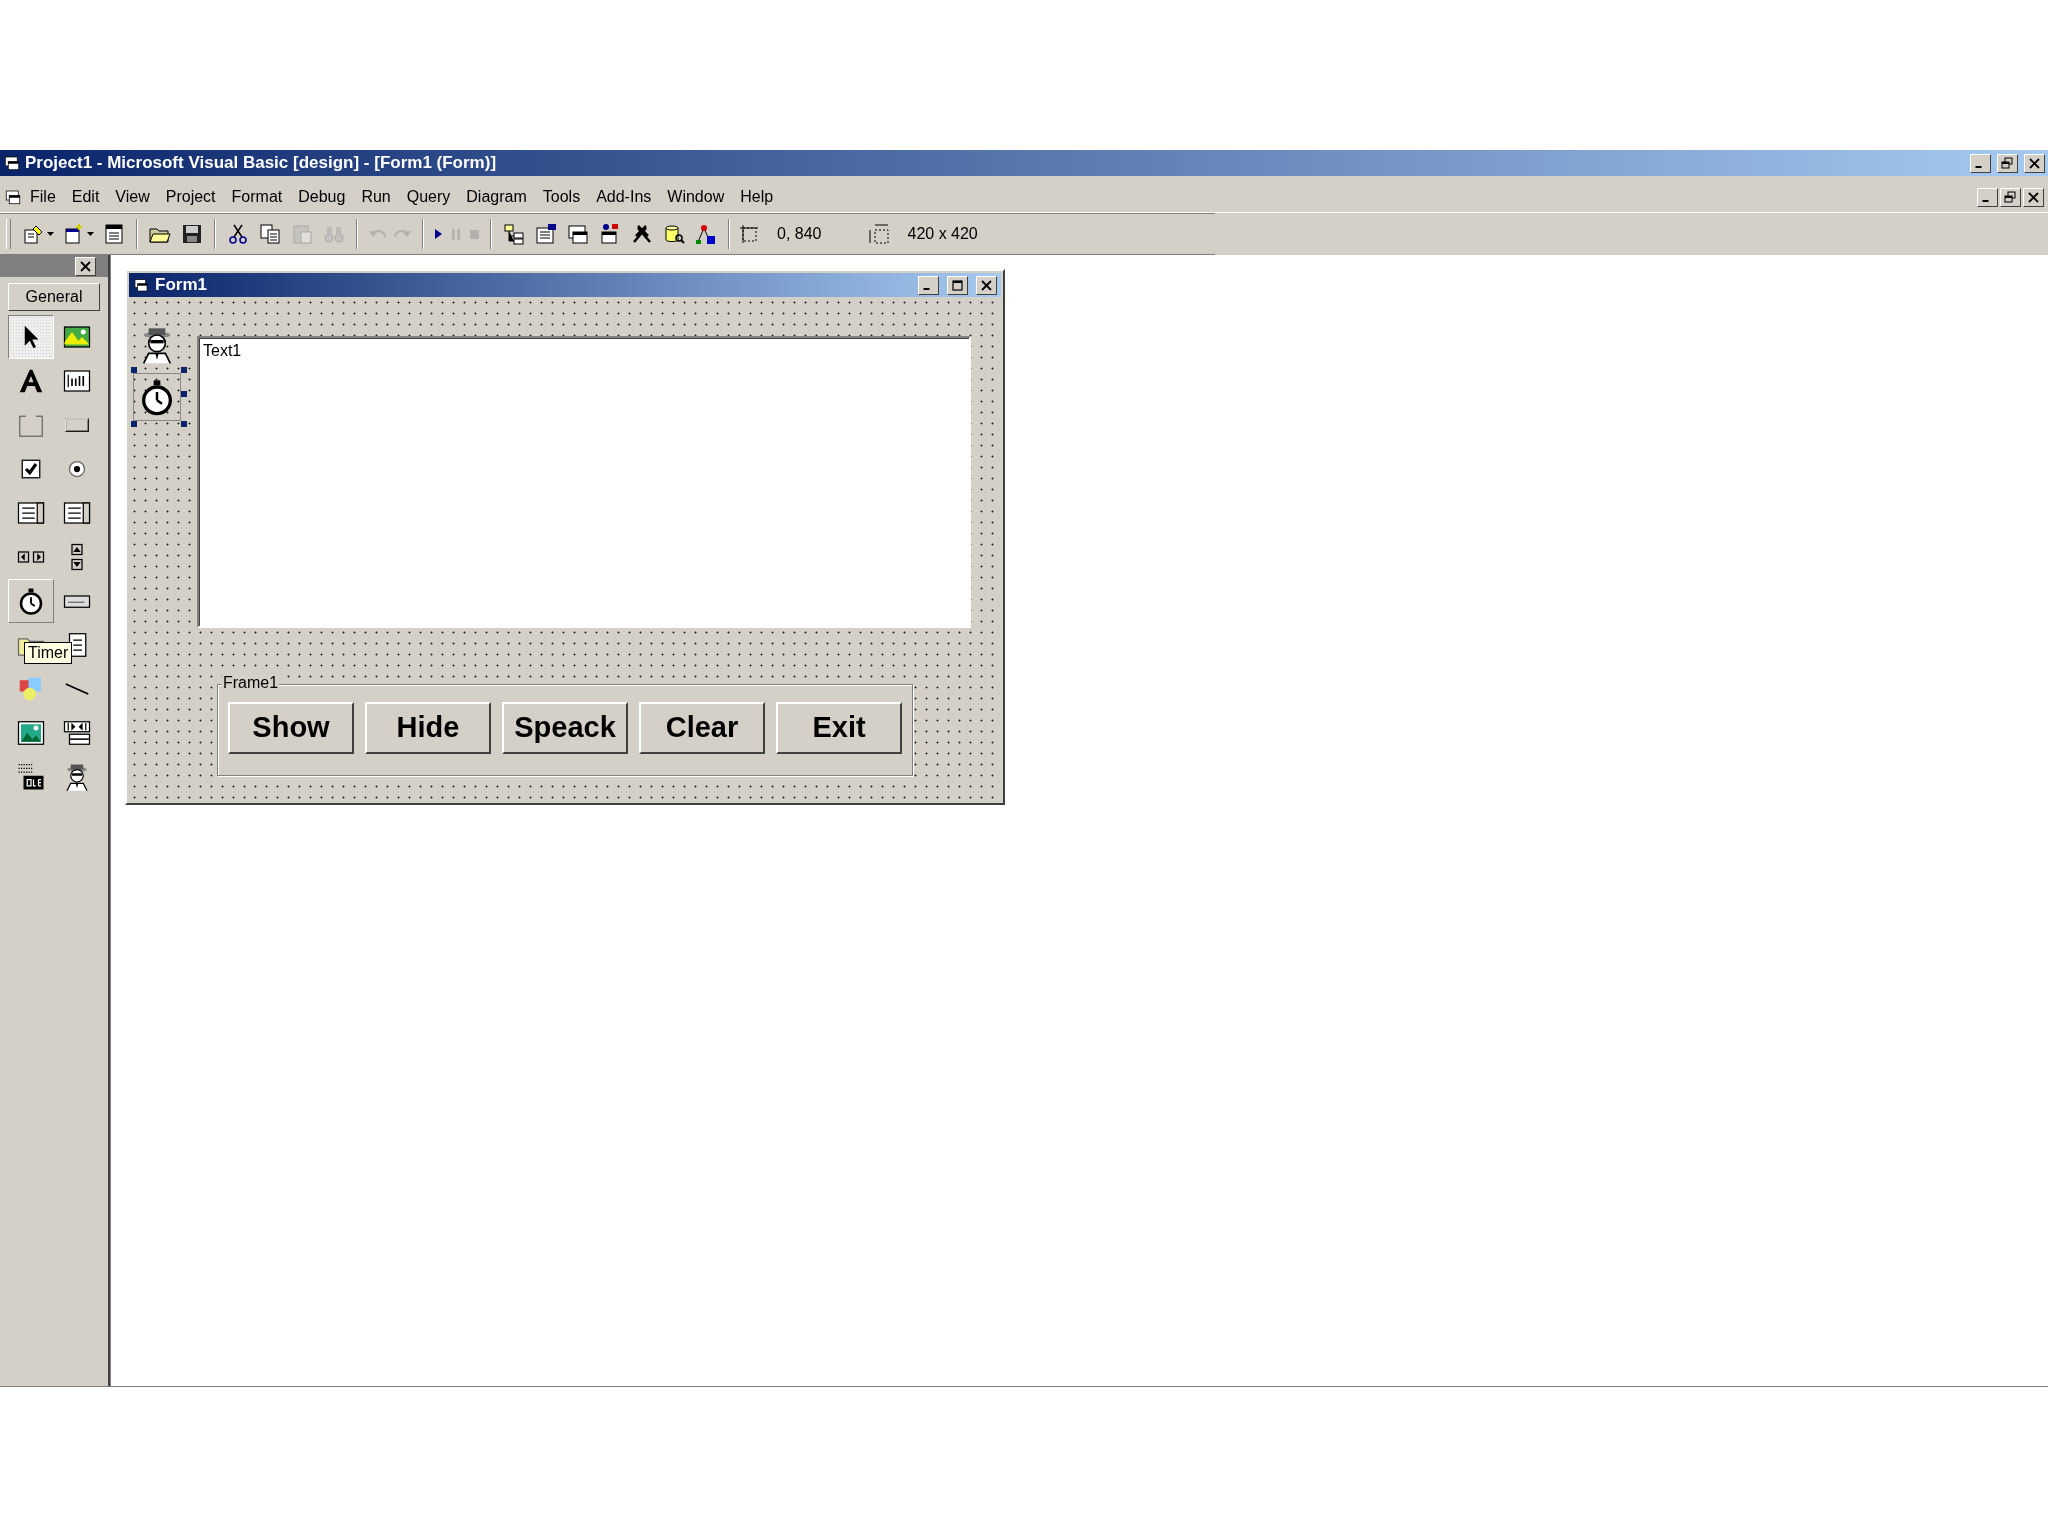 The width and height of the screenshot is (2048, 1536). Describe the element at coordinates (157, 397) in the screenshot. I see `form-control` at that location.